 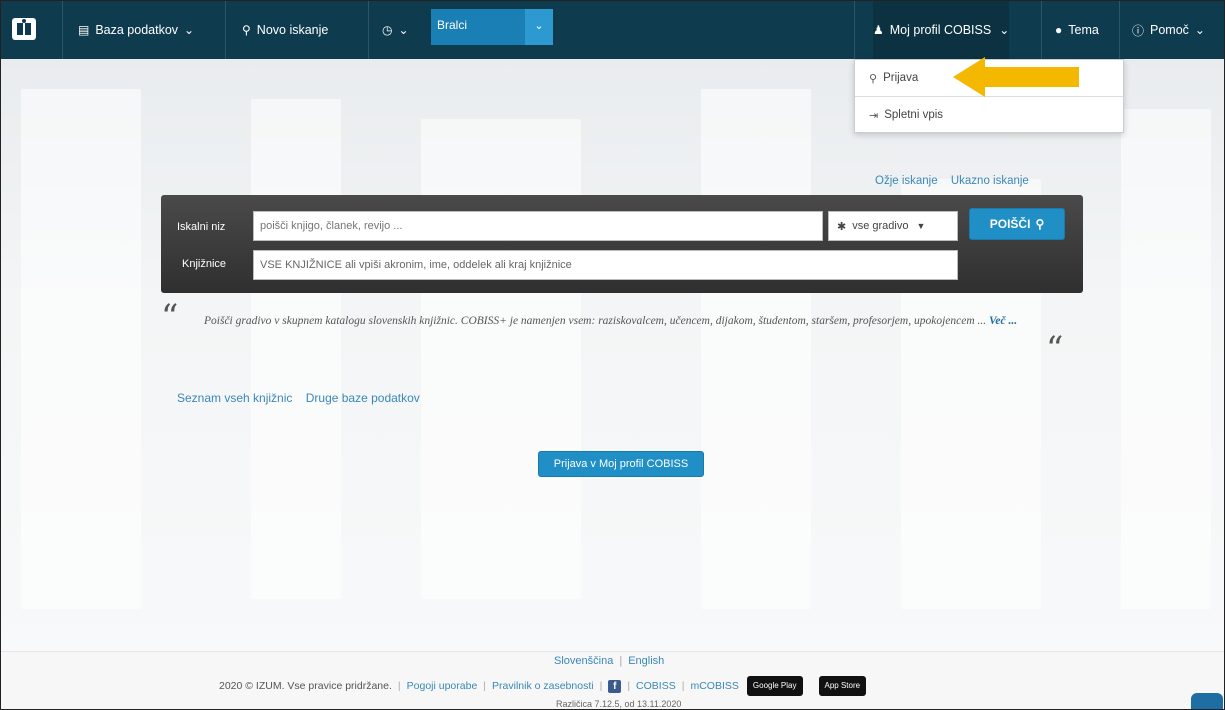 I want to click on new-search-link: ⚲ Novo iskanje, so click(x=285, y=30).